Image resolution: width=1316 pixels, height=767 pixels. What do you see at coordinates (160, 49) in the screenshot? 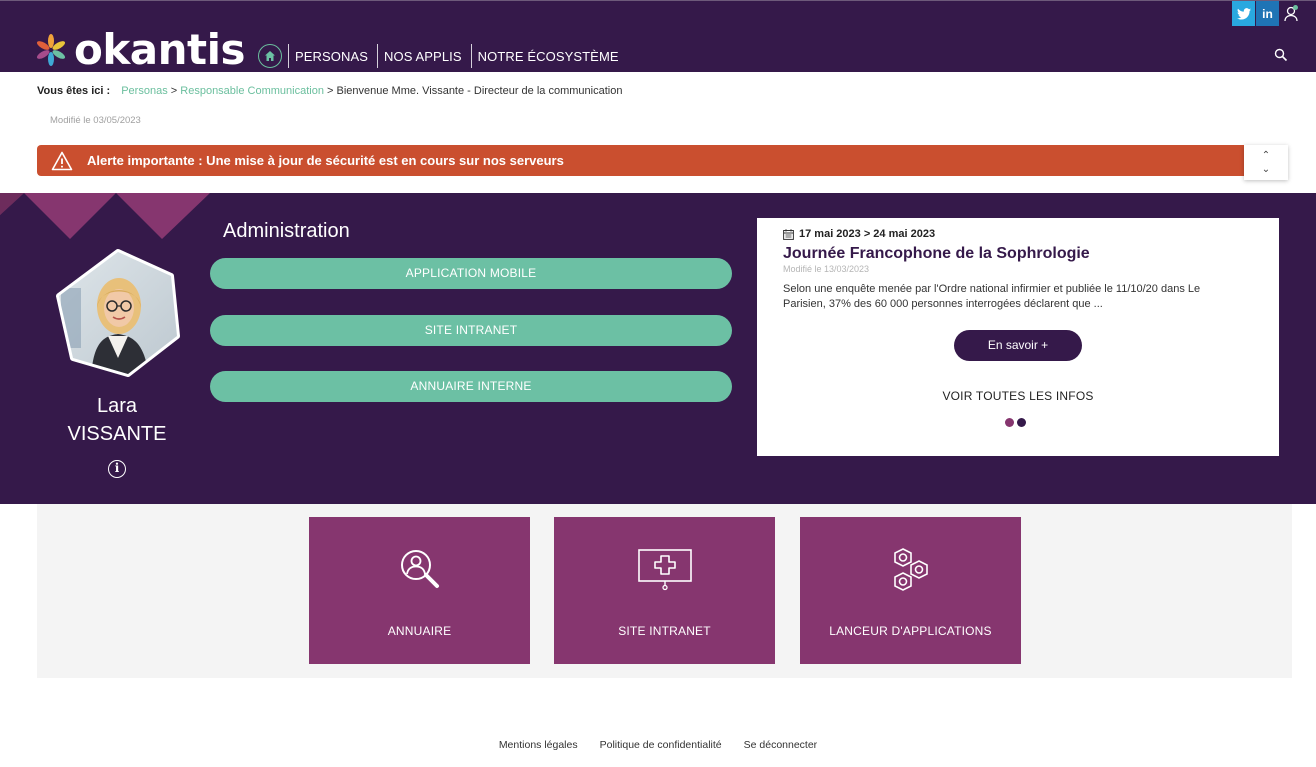
I see `logo-text: okantis` at bounding box center [160, 49].